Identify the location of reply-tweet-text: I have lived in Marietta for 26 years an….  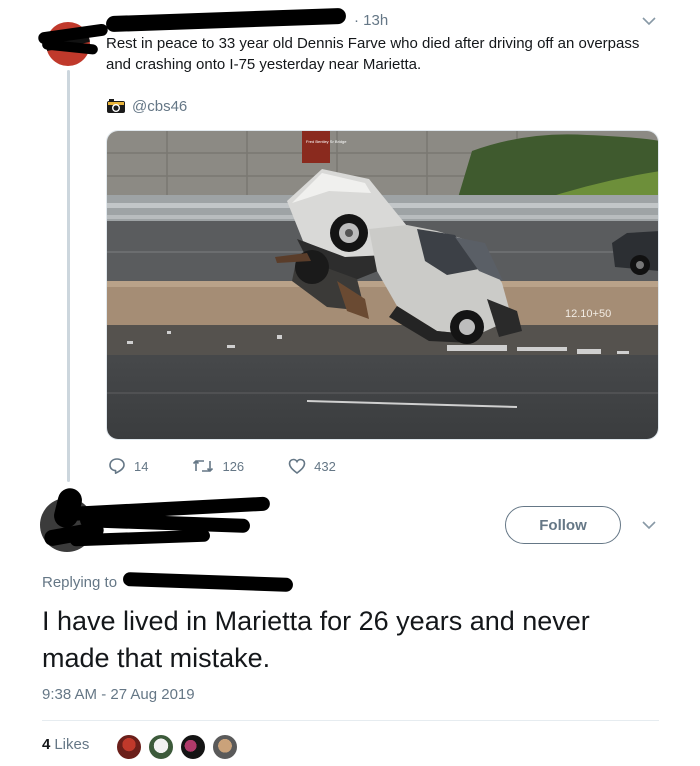
(316, 639).